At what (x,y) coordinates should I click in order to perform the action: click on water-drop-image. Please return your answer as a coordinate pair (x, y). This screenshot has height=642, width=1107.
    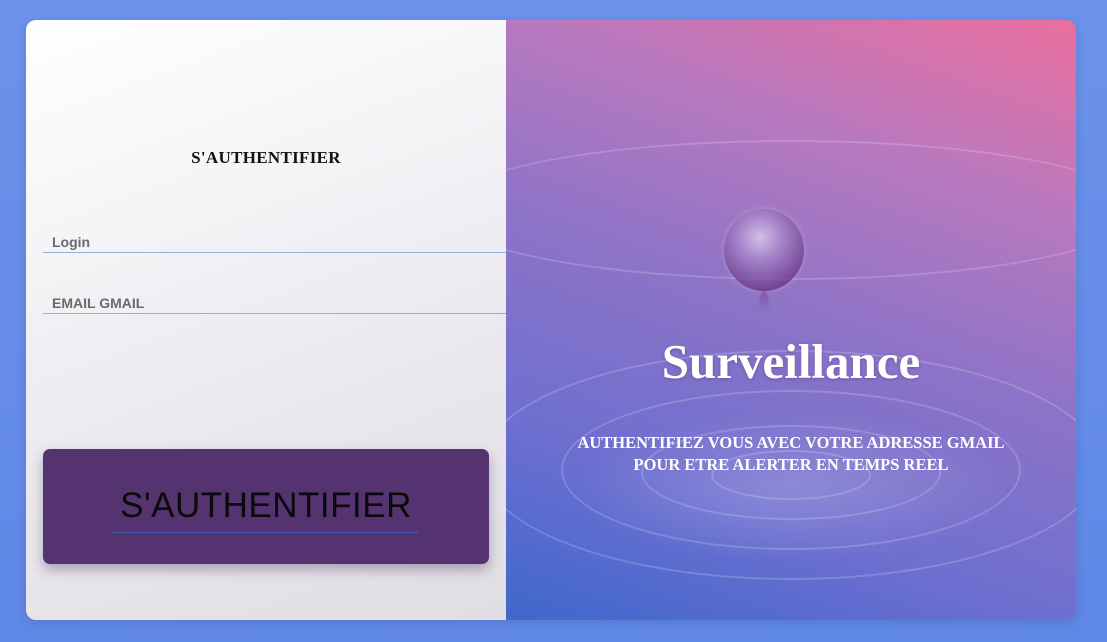
    Looking at the image, I should click on (764, 250).